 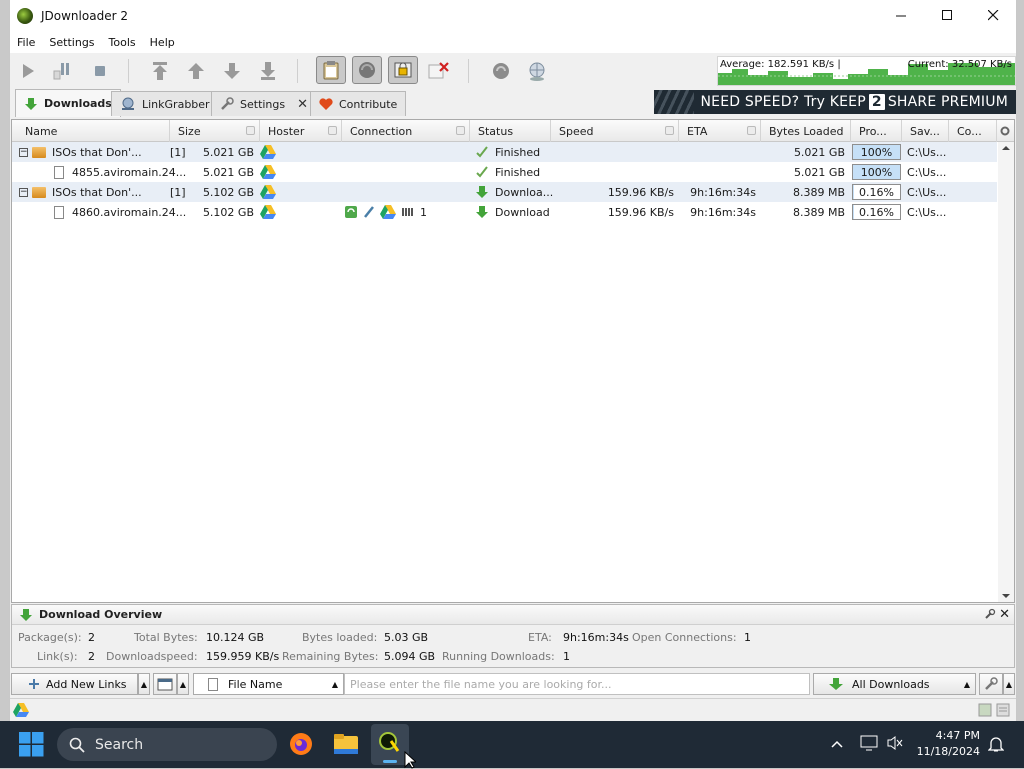 I want to click on column-header-speed: Speed, so click(x=615, y=131).